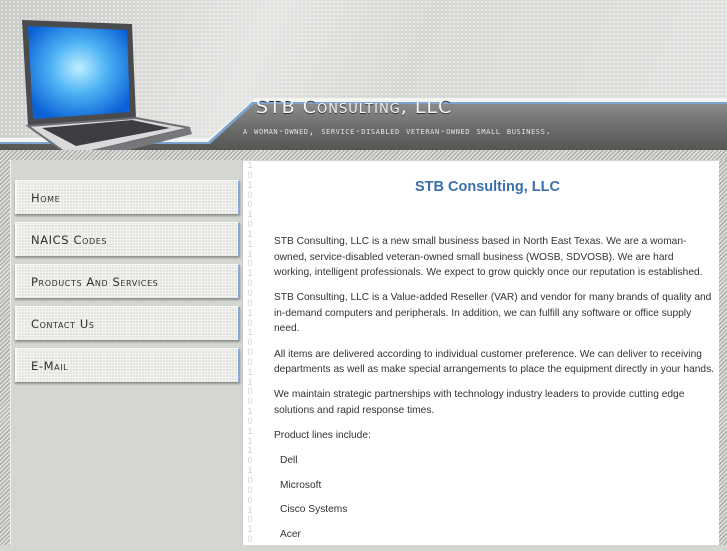 The height and width of the screenshot is (551, 727). What do you see at coordinates (50, 366) in the screenshot?
I see `nav-item-label: E-mail` at bounding box center [50, 366].